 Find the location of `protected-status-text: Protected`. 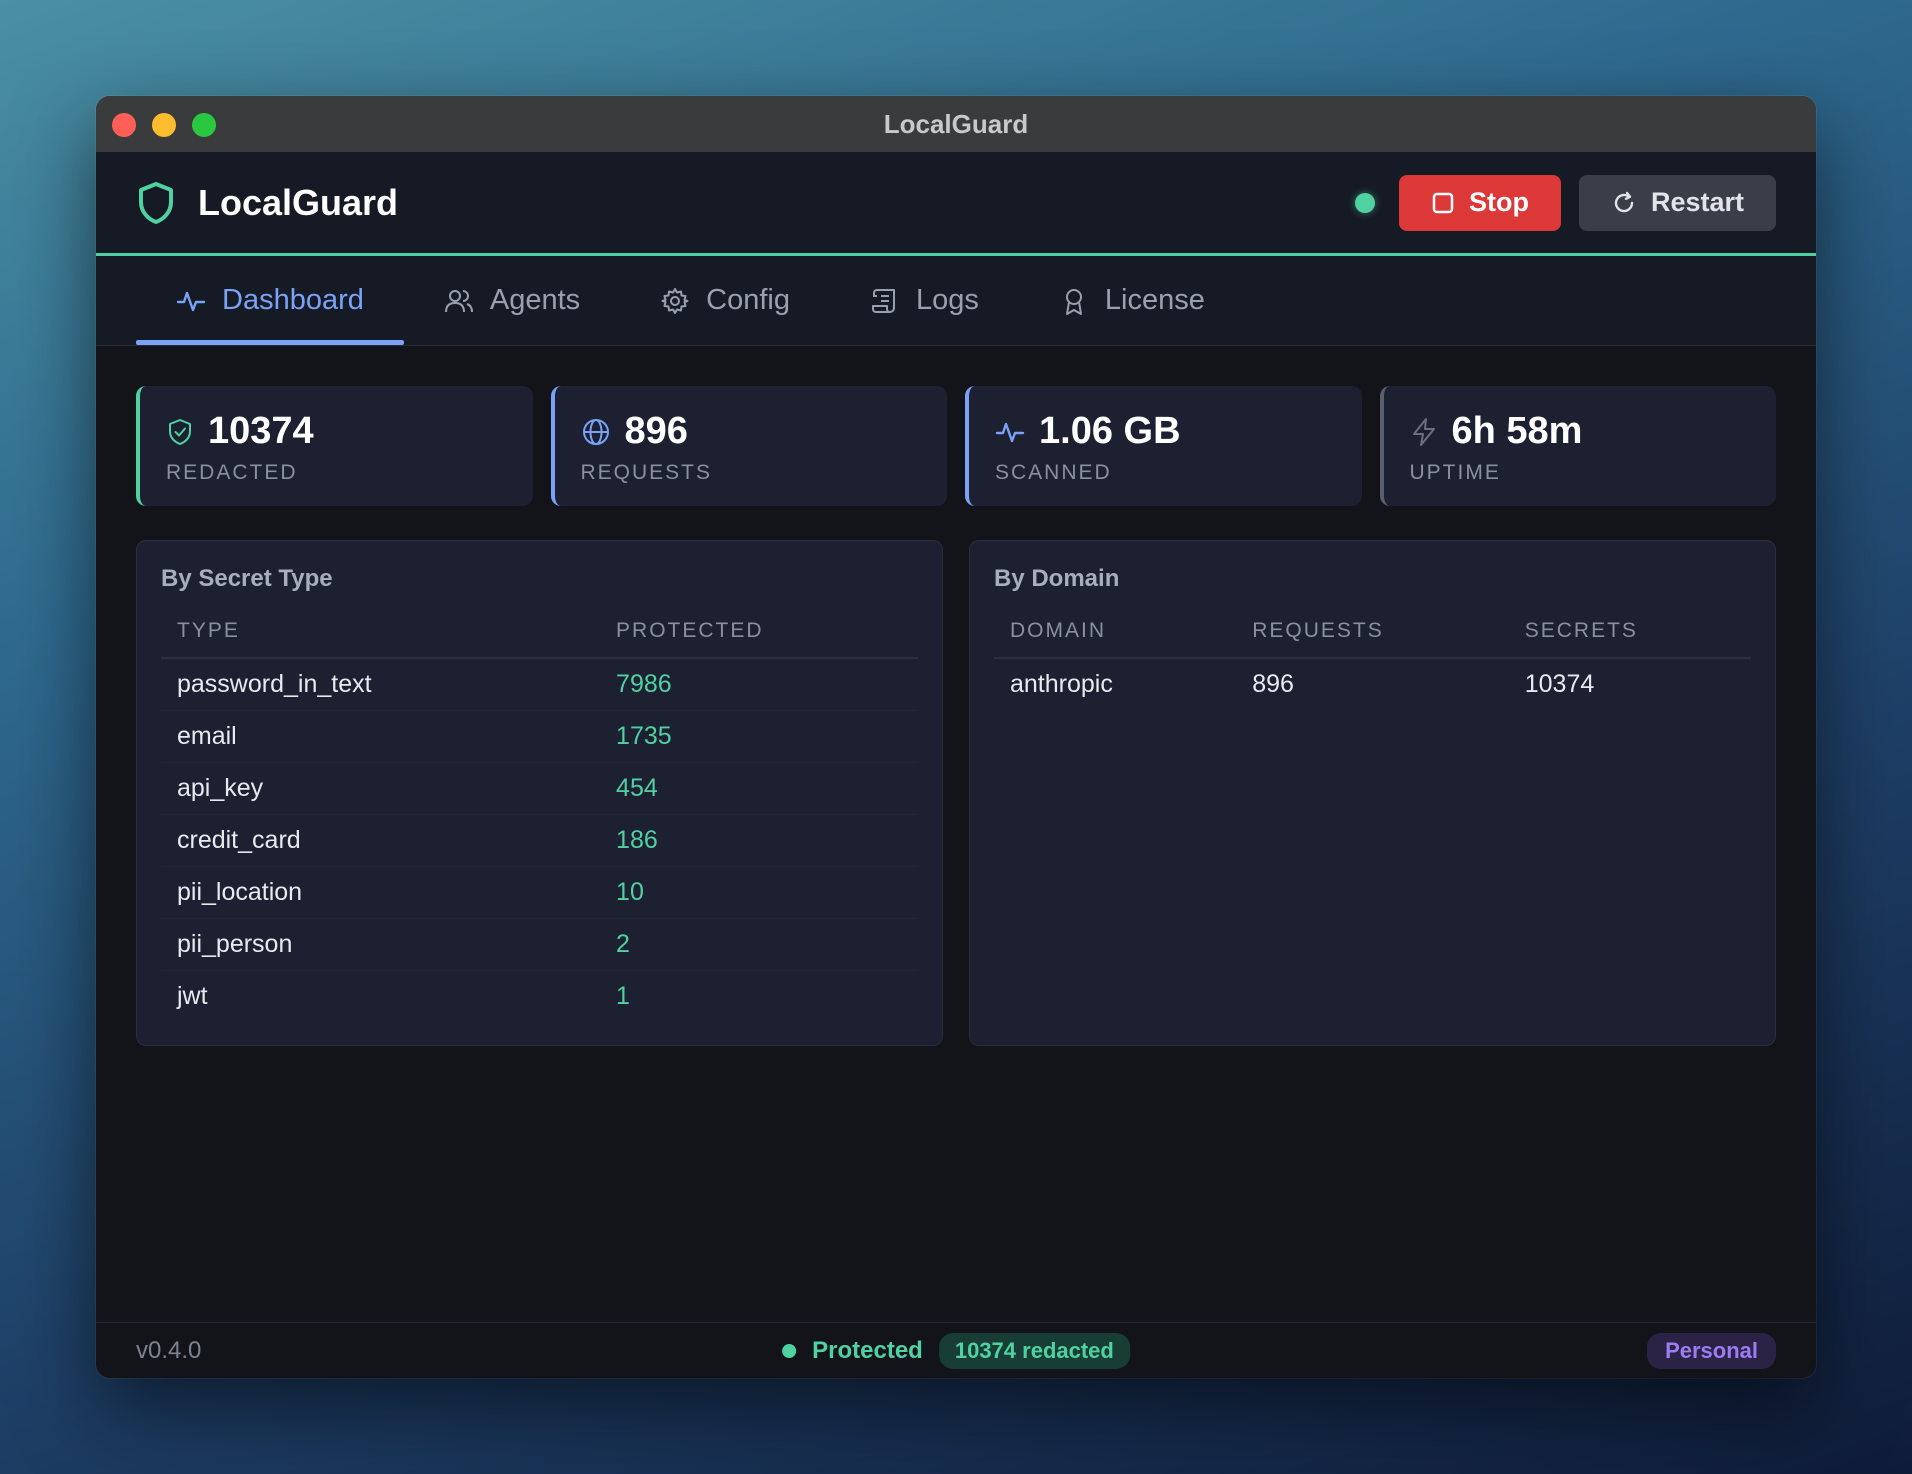

protected-status-text: Protected is located at coordinates (867, 1350).